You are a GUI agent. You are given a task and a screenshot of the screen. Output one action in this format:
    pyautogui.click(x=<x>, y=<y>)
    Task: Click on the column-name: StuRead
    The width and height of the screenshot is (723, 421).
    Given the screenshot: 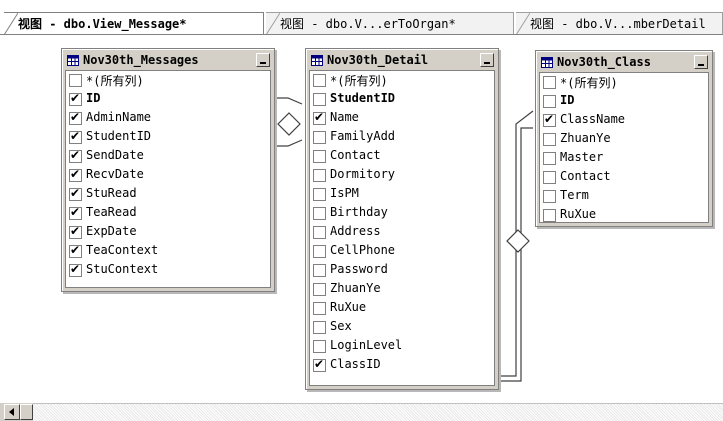 What is the action you would take?
    pyautogui.click(x=111, y=193)
    